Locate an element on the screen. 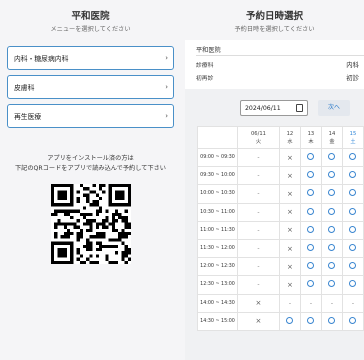 Image resolution: width=364 pixels, height=360 pixels. date-picker-input: 2024/06/11 is located at coordinates (274, 108).